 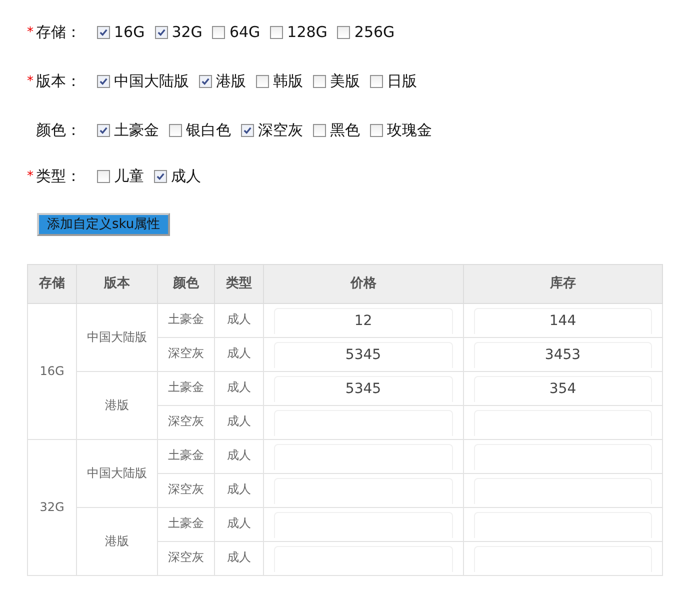 What do you see at coordinates (52, 371) in the screenshot?
I see `table-cell: 16G` at bounding box center [52, 371].